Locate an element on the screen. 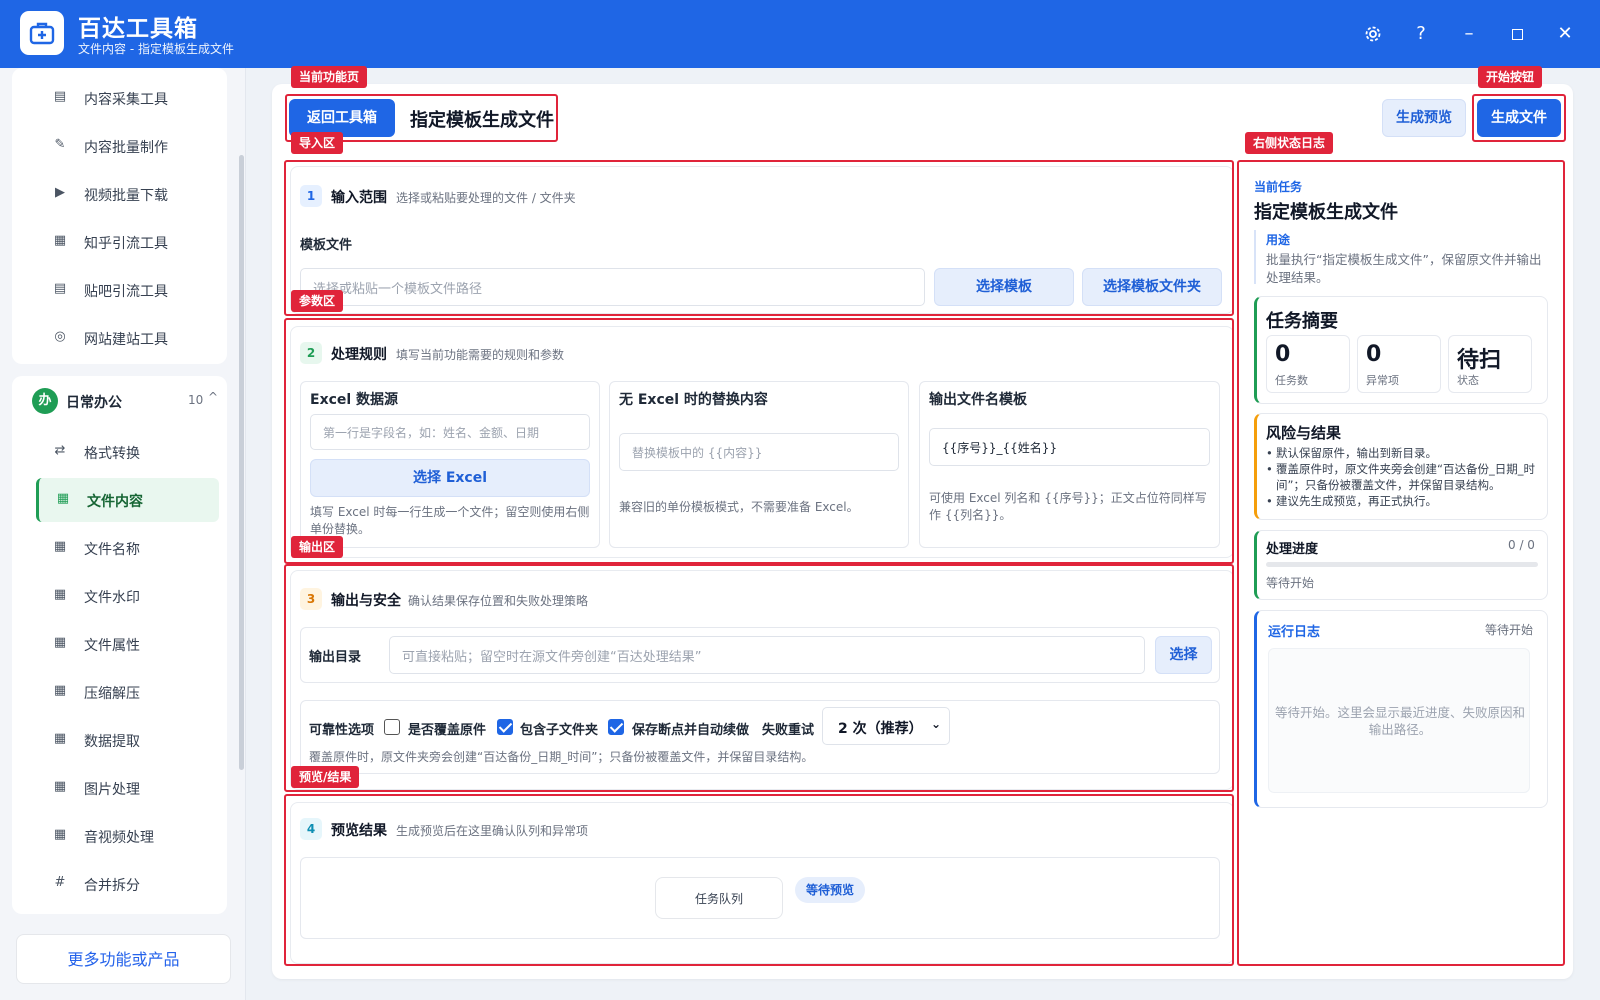 This screenshot has width=1600, height=1000. globe-icon: ◎ is located at coordinates (60, 336).